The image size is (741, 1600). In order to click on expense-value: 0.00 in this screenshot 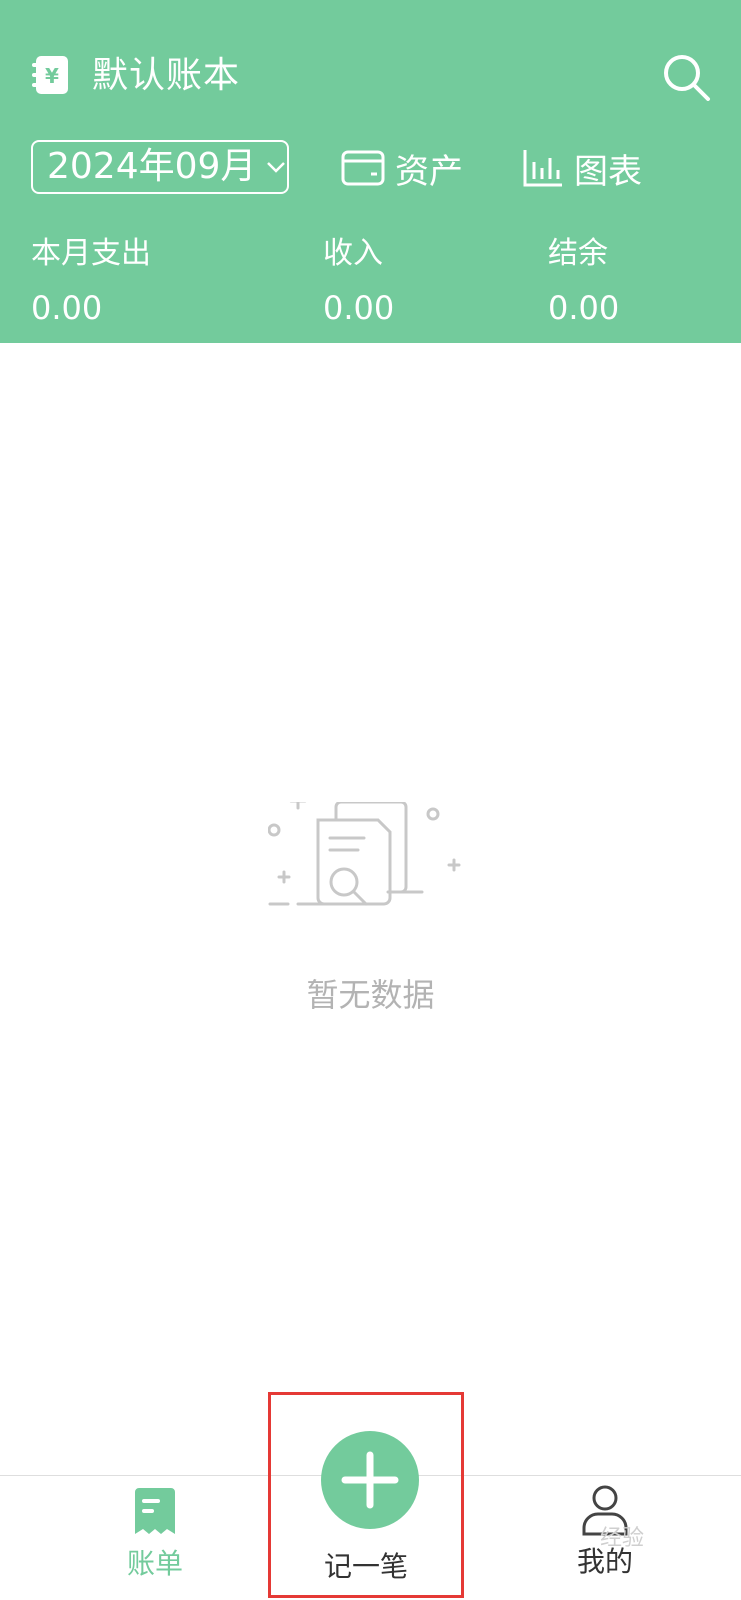, I will do `click(67, 308)`.